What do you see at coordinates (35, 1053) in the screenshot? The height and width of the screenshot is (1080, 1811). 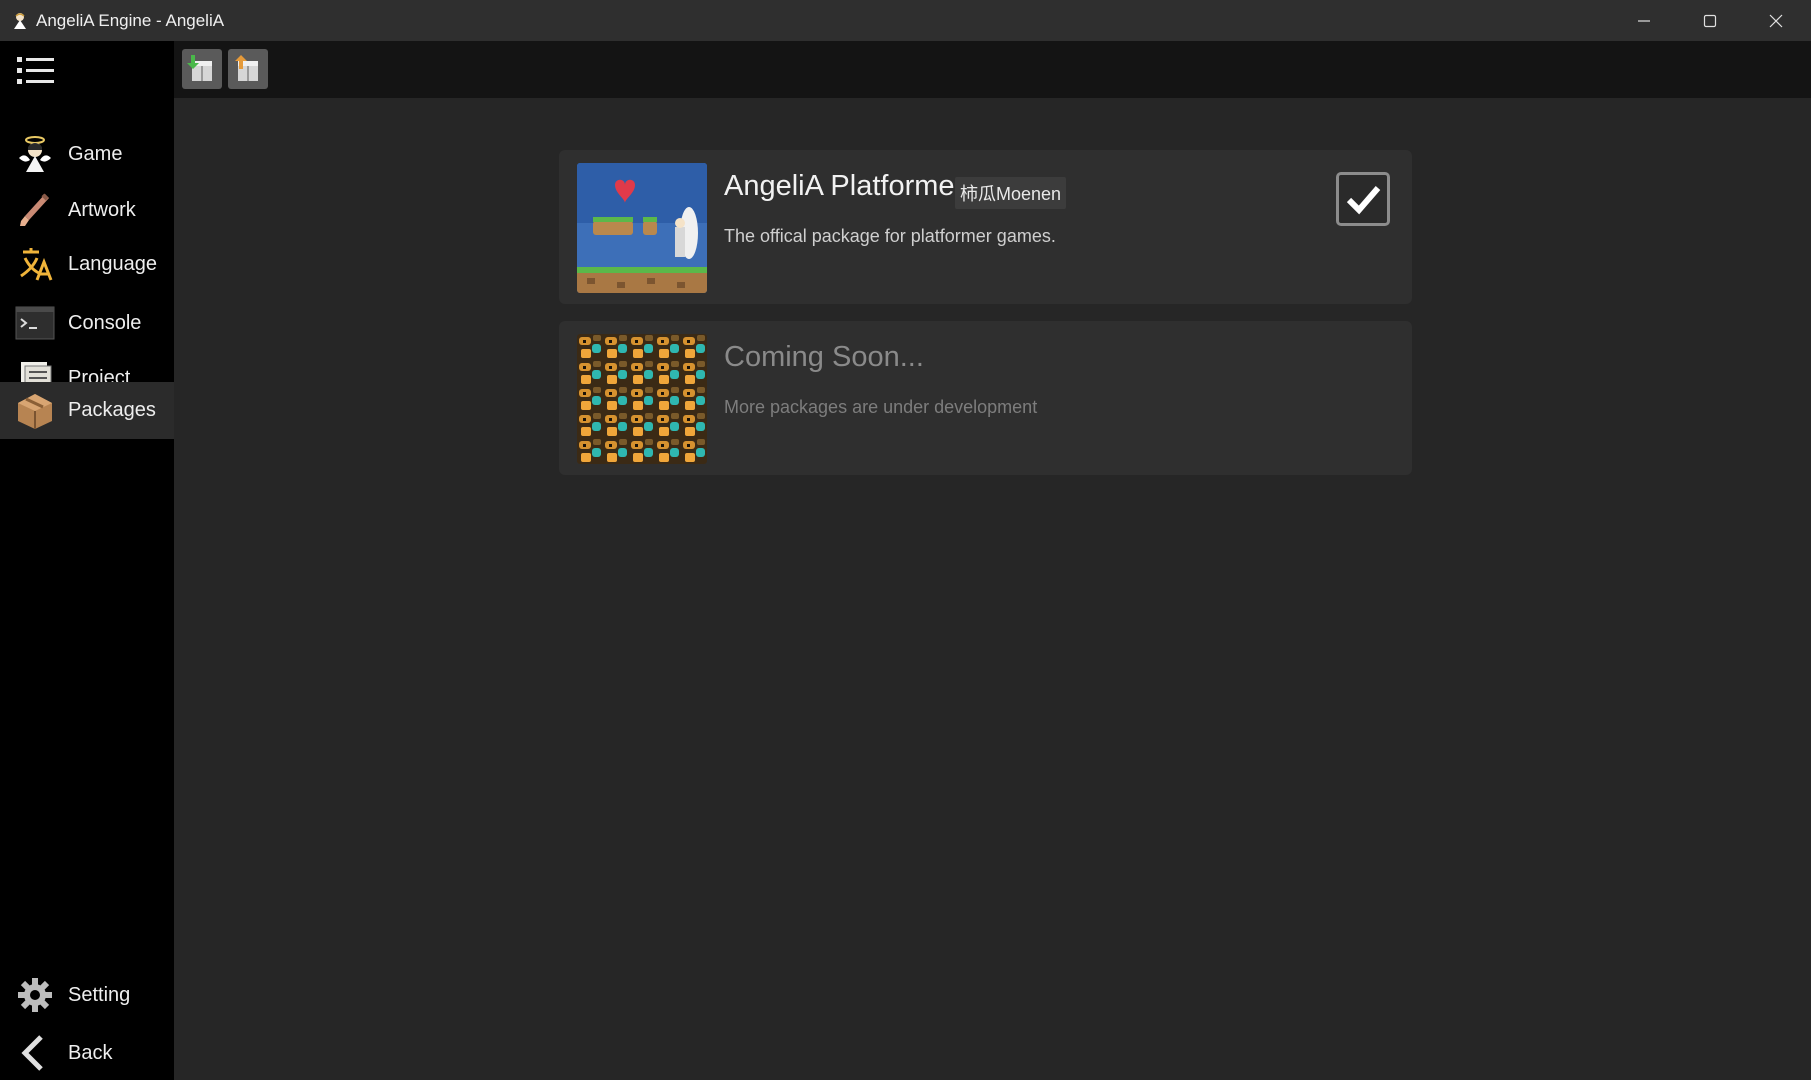 I see `back-arrow-icon` at bounding box center [35, 1053].